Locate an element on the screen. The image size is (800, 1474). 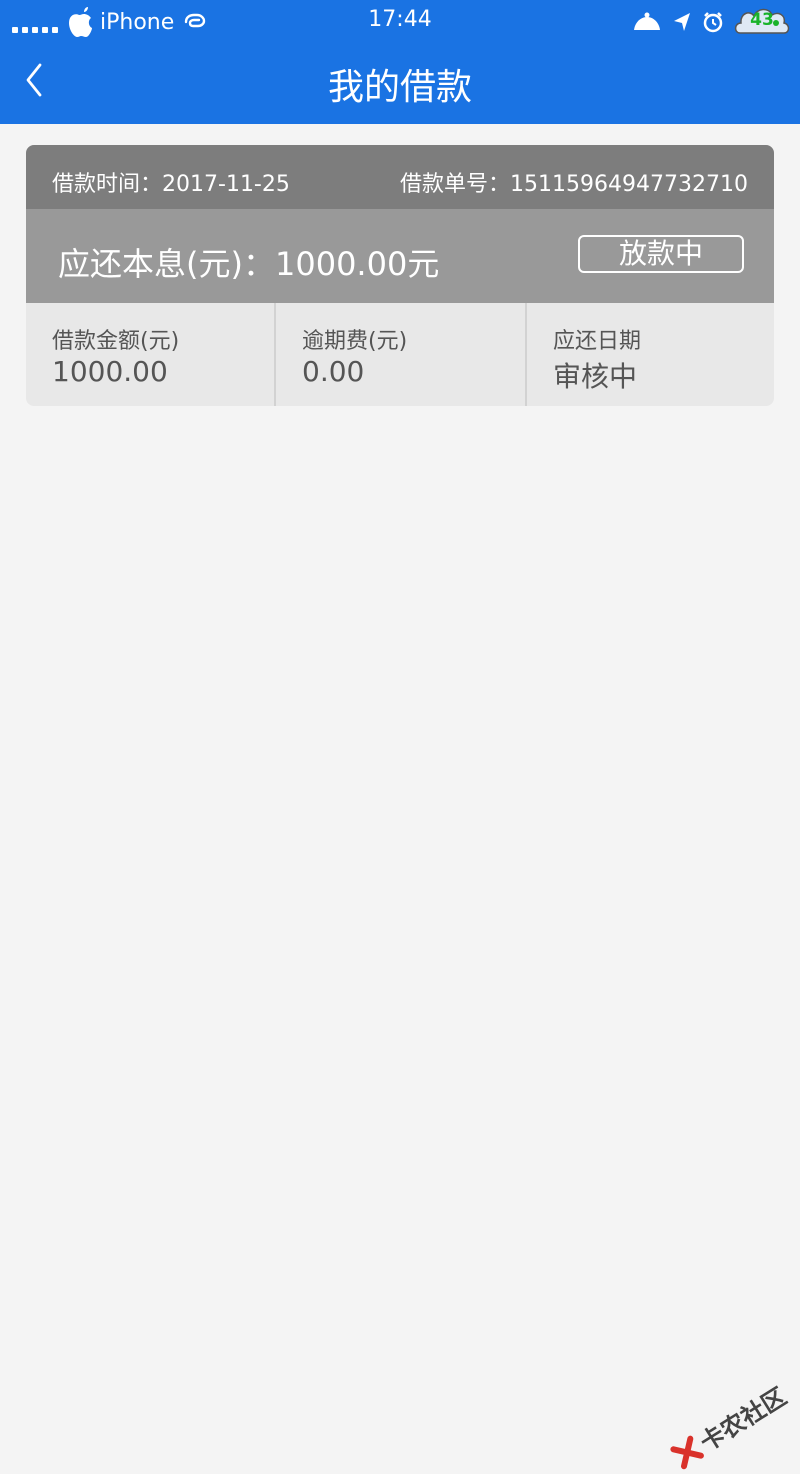
nav-bar: 我的借款 is located at coordinates (400, 84).